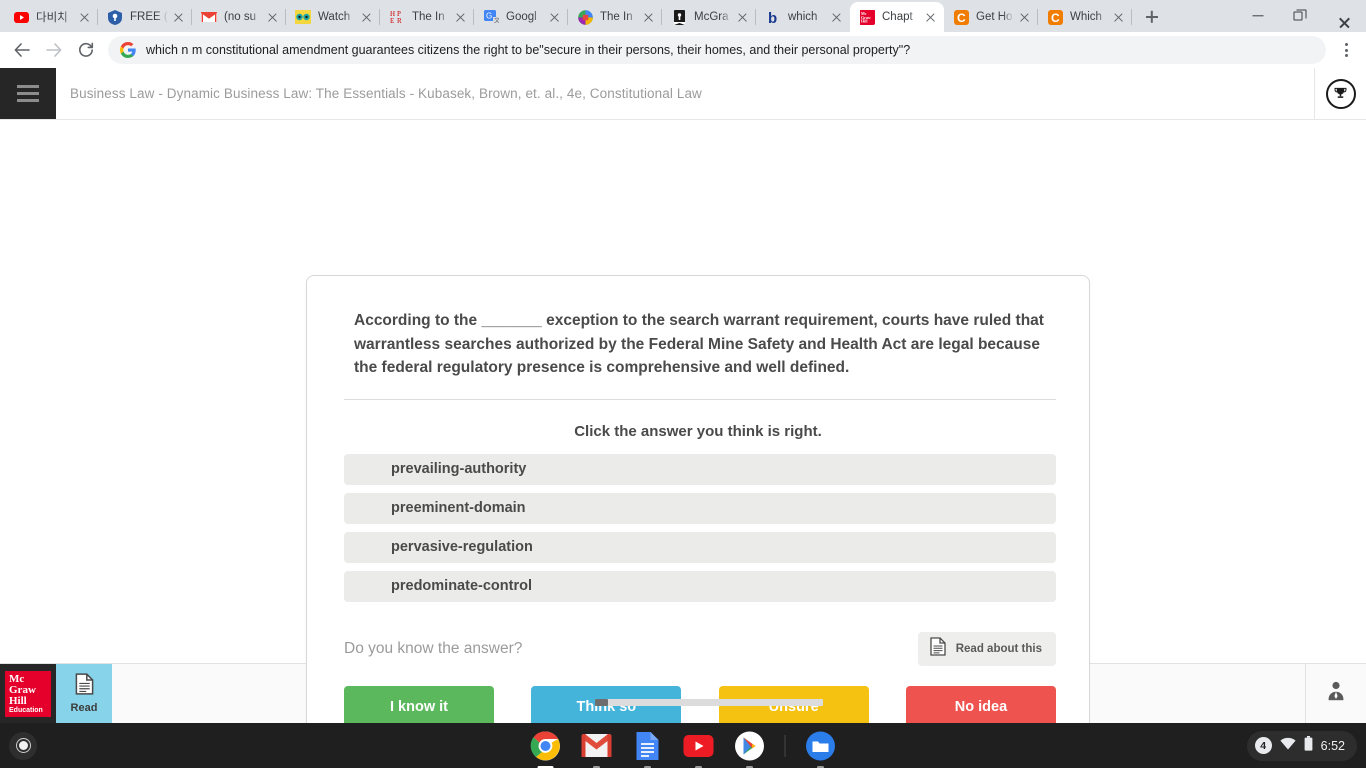 The height and width of the screenshot is (768, 1366). Describe the element at coordinates (1301, 745) in the screenshot. I see `system-tray: 4 6:52` at that location.